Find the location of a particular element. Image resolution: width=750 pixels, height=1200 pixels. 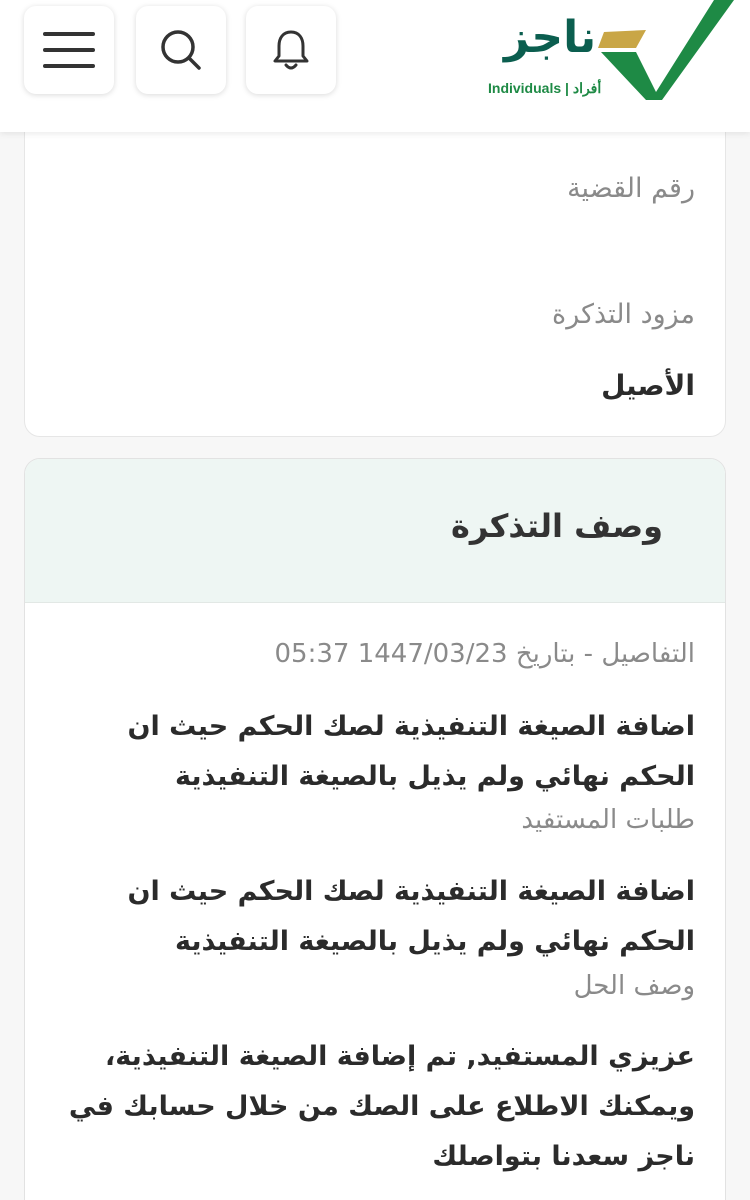

bell-icon is located at coordinates (291, 50).